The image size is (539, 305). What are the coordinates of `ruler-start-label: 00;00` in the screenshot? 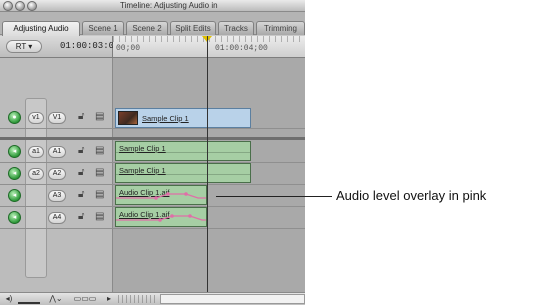 It's located at (128, 48).